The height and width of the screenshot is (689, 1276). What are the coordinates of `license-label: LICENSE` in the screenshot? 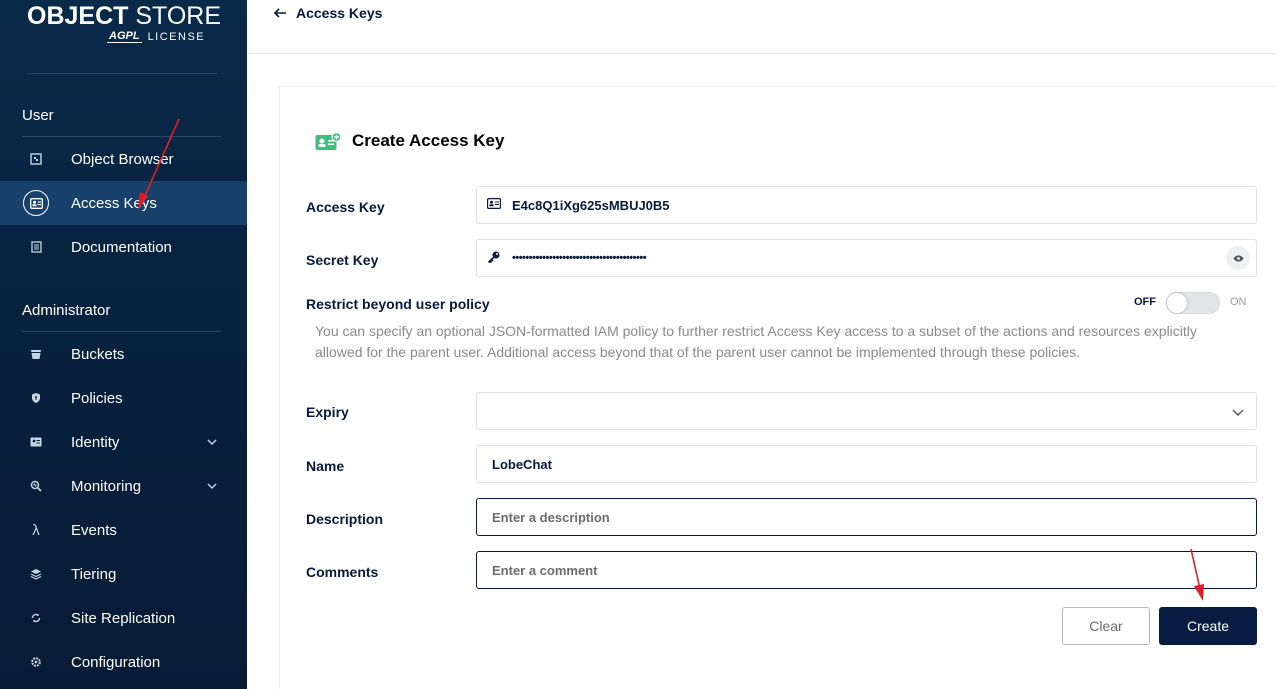 It's located at (176, 37).